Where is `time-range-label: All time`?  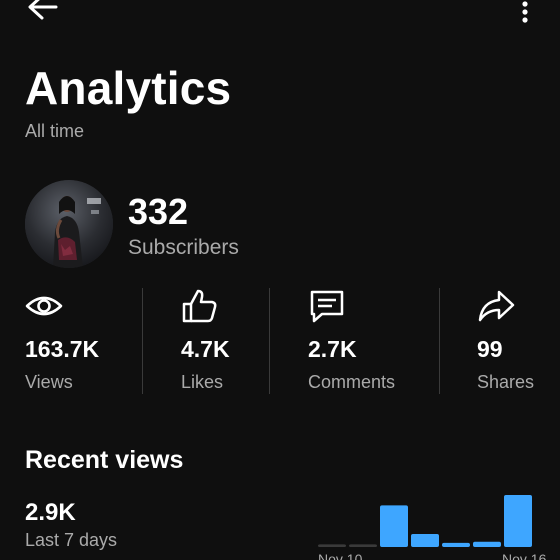
time-range-label: All time is located at coordinates (55, 131).